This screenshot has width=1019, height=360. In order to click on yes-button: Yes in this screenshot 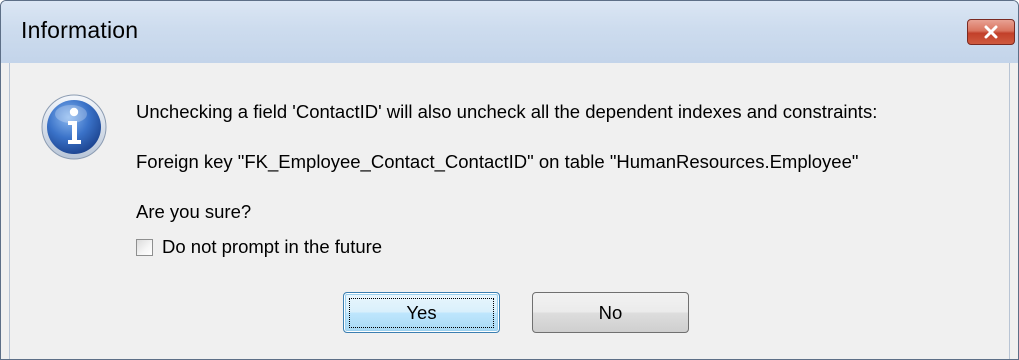, I will do `click(421, 312)`.